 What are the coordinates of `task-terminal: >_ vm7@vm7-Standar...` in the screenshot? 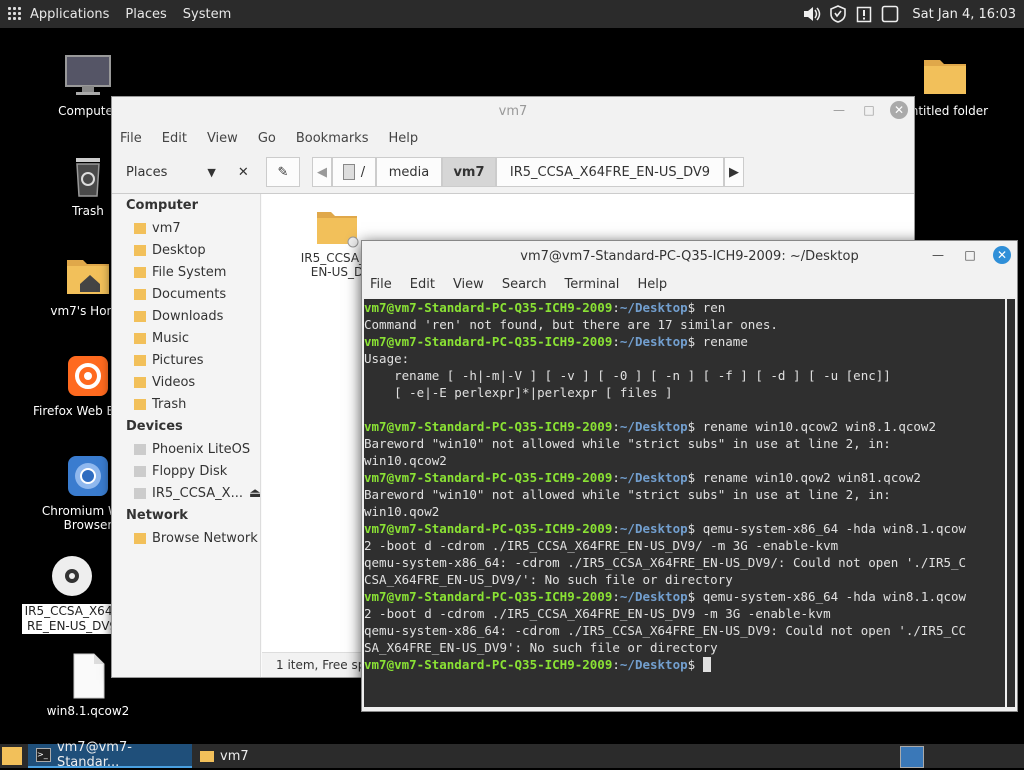 It's located at (110, 755).